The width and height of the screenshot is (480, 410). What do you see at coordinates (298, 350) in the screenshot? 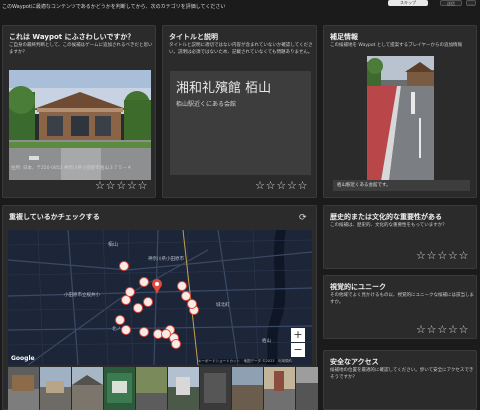
I see `zoom-out-button: −` at bounding box center [298, 350].